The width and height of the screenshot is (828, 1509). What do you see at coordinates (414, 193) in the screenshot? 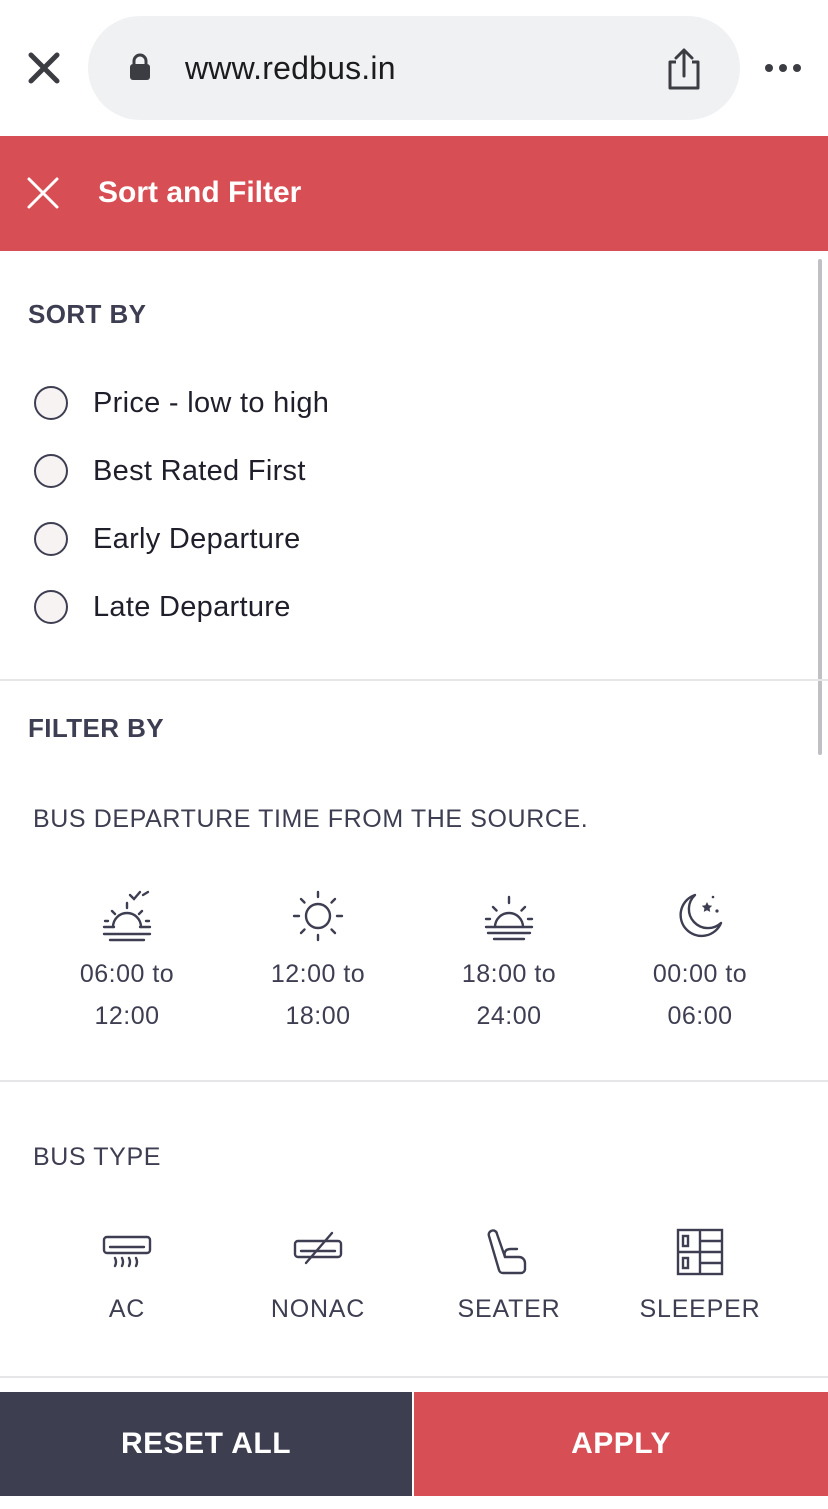
I see `sort-filter-header: Sort and Filter` at bounding box center [414, 193].